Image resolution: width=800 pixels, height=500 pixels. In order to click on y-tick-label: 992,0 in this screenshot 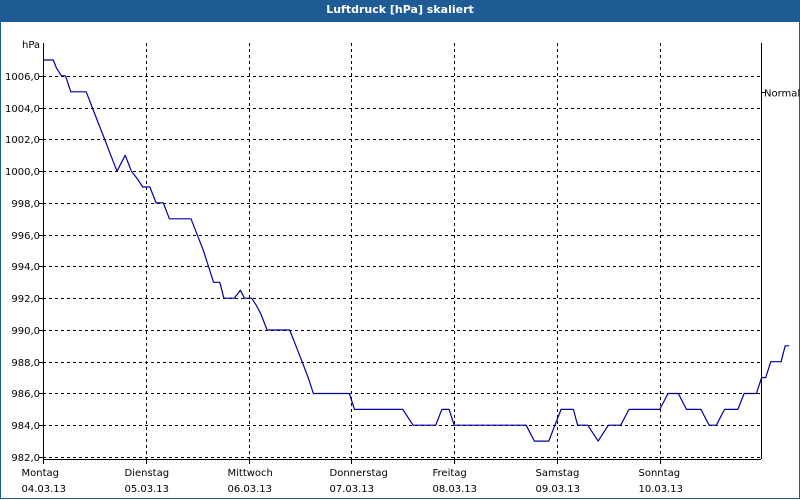, I will do `click(25, 299)`.